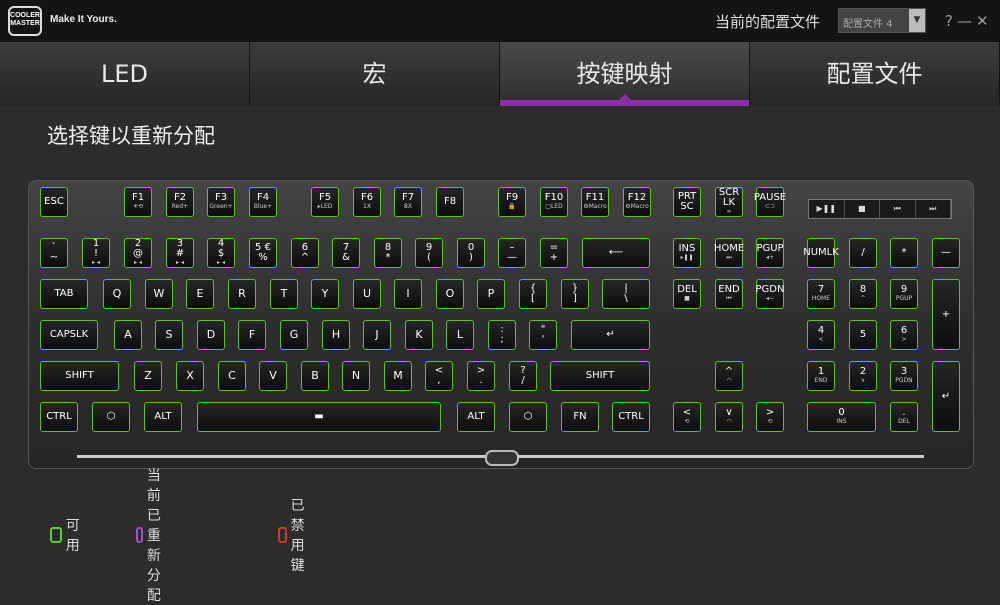 The height and width of the screenshot is (605, 1000). I want to click on tab-key-mapping: 按键映射, so click(625, 74).